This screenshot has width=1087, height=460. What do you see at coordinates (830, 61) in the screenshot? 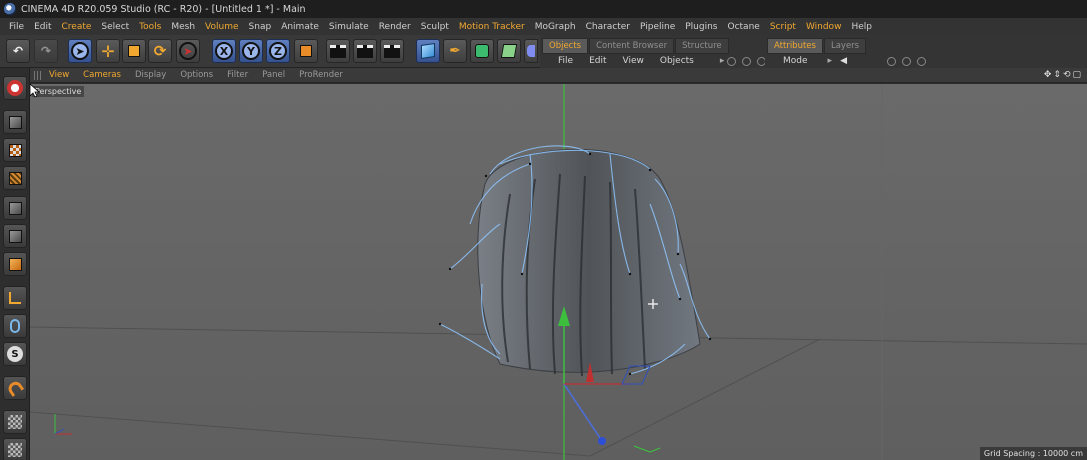
I see `attributes-menu-arrow-icon: ▸` at bounding box center [830, 61].